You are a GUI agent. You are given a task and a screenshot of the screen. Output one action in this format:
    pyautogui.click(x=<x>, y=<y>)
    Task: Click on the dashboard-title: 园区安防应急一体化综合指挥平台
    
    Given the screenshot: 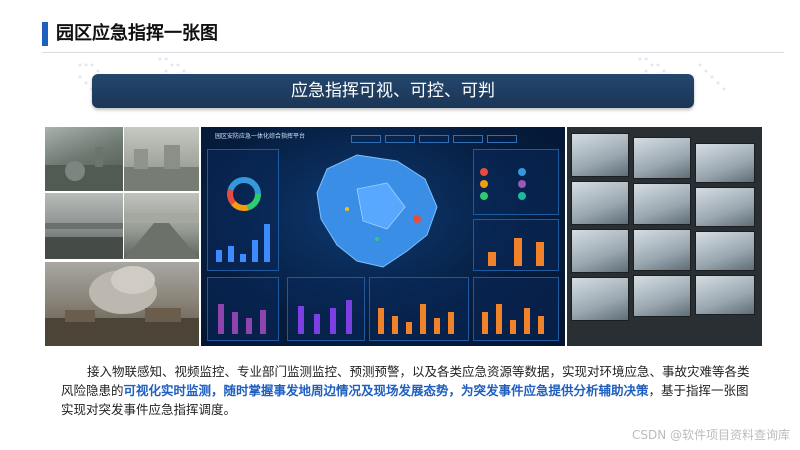 What is the action you would take?
    pyautogui.click(x=260, y=136)
    